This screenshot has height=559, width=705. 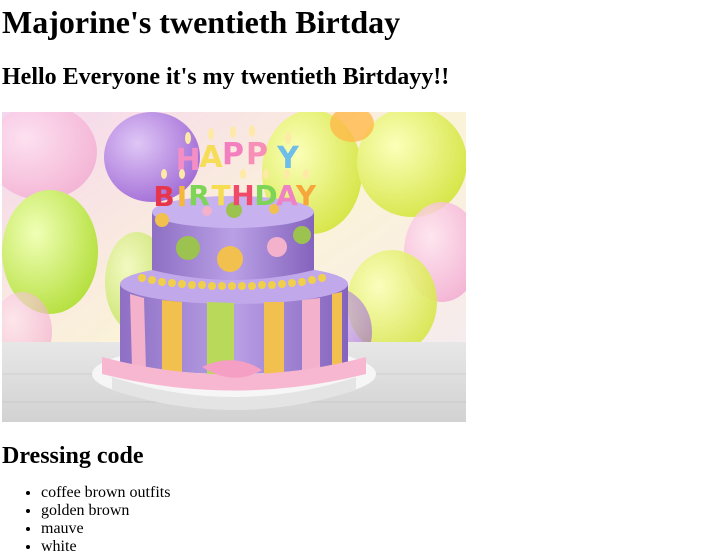 I want to click on svg-text: D, so click(x=265, y=195).